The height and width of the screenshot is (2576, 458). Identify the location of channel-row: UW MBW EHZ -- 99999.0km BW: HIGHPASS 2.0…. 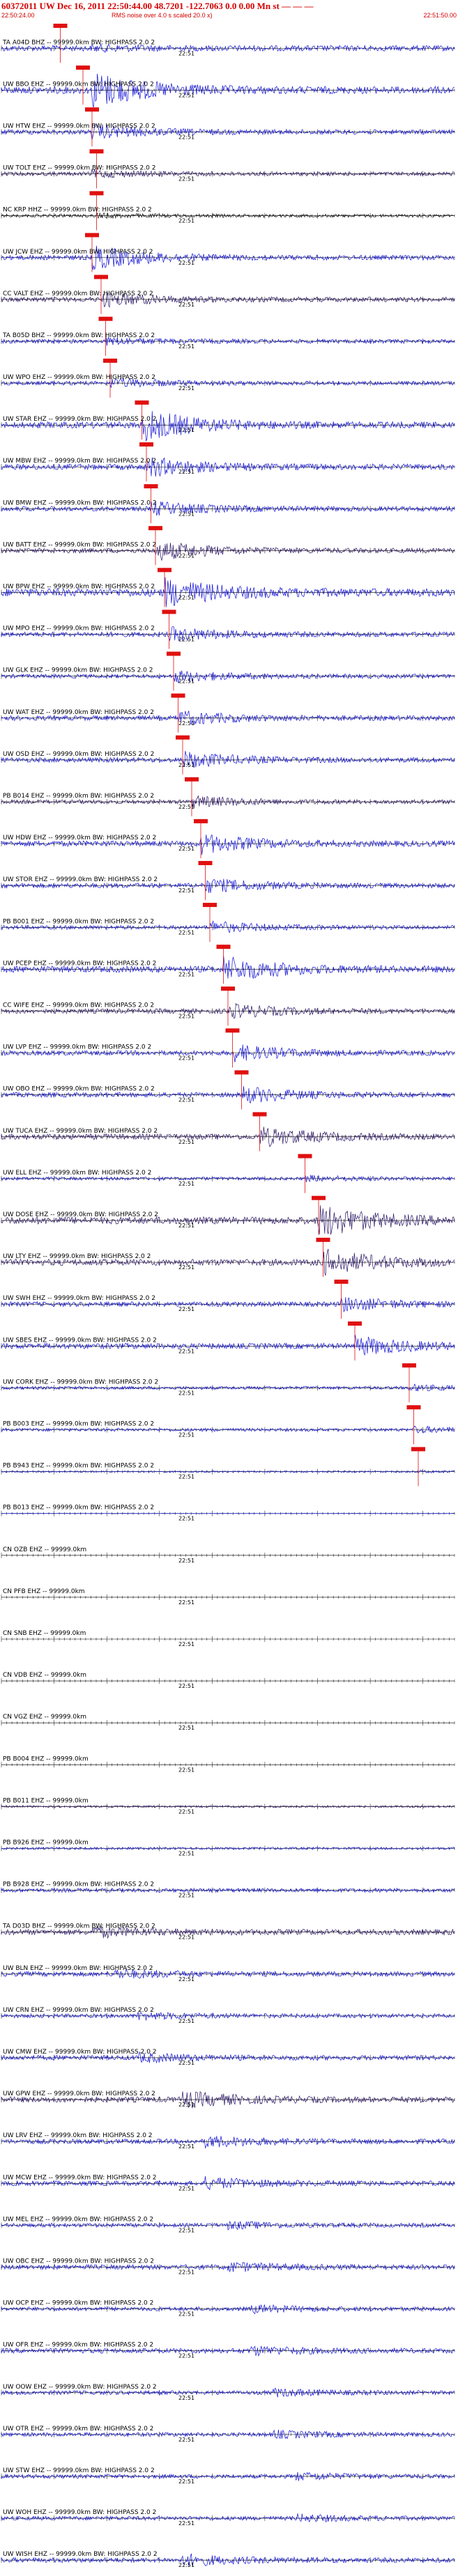
(228, 462).